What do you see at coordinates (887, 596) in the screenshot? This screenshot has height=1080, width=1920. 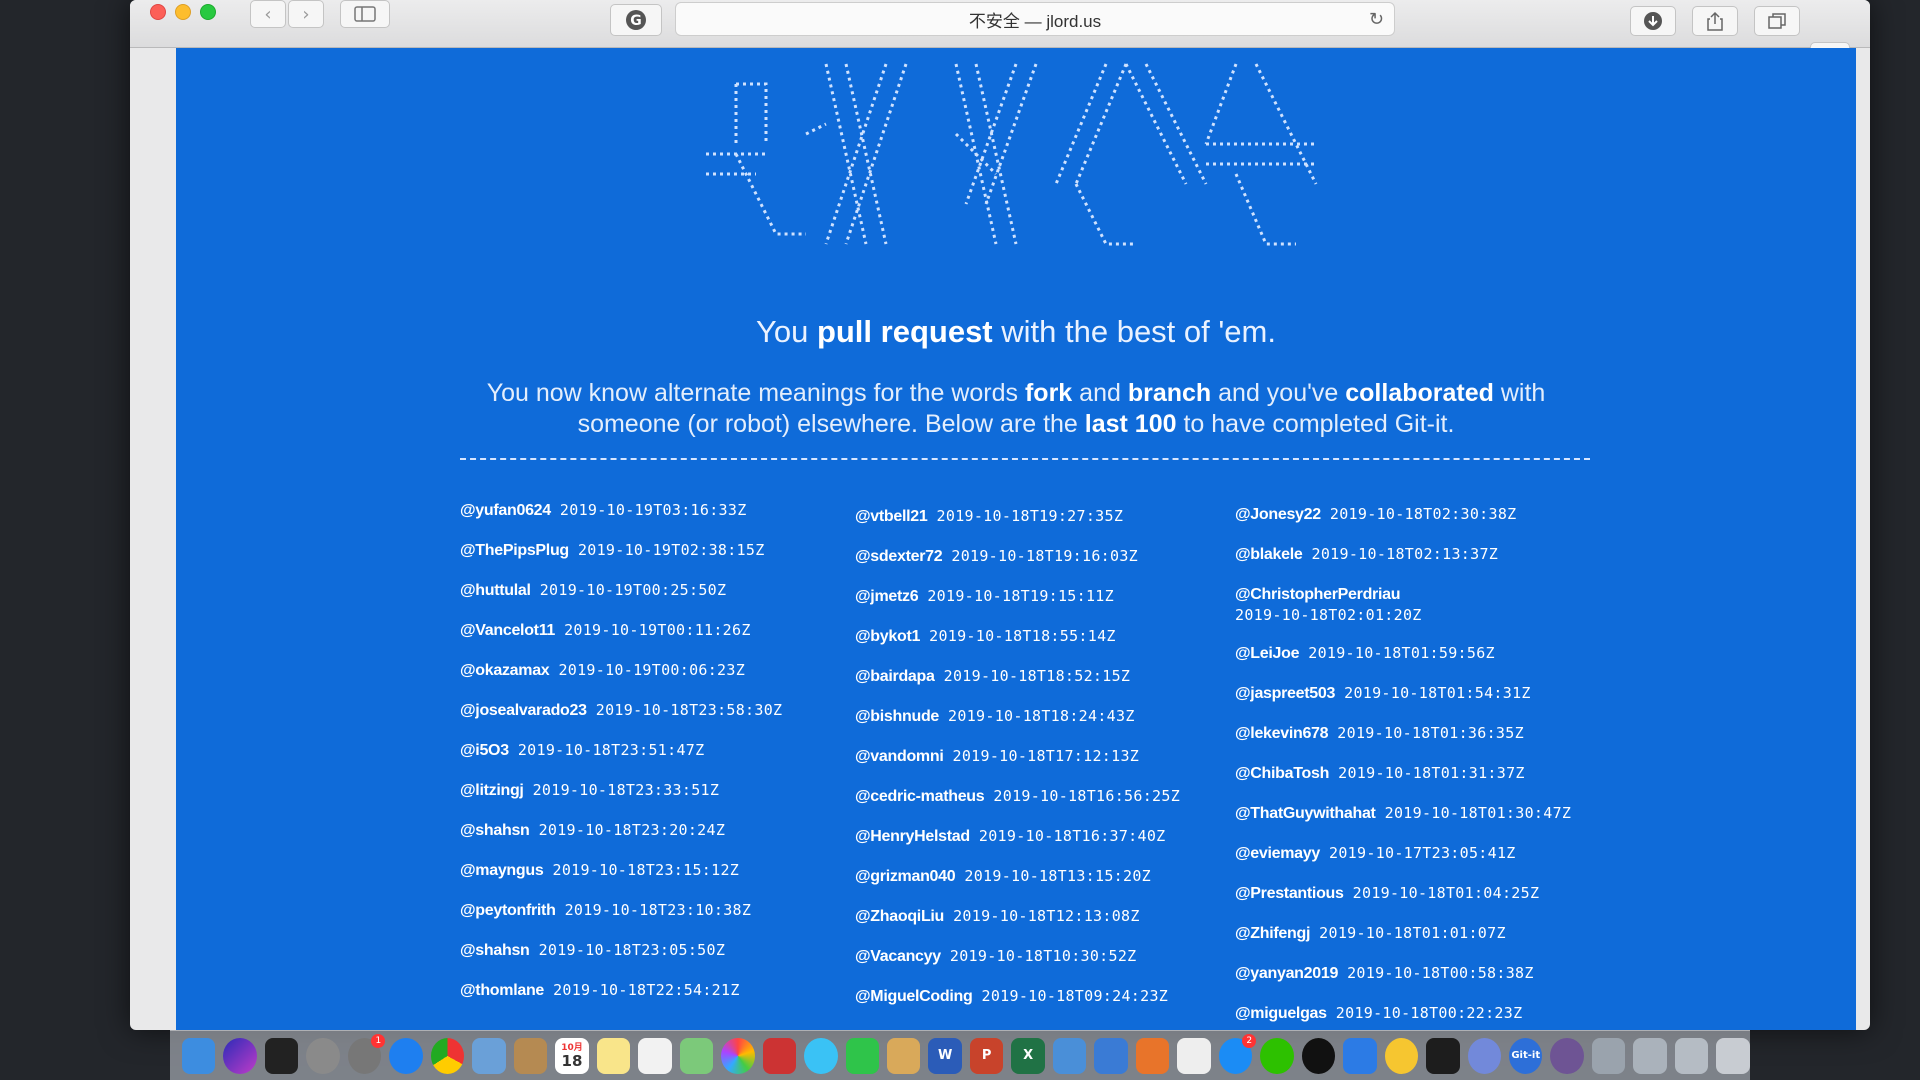 I see `github-username-link: @jmetz6` at bounding box center [887, 596].